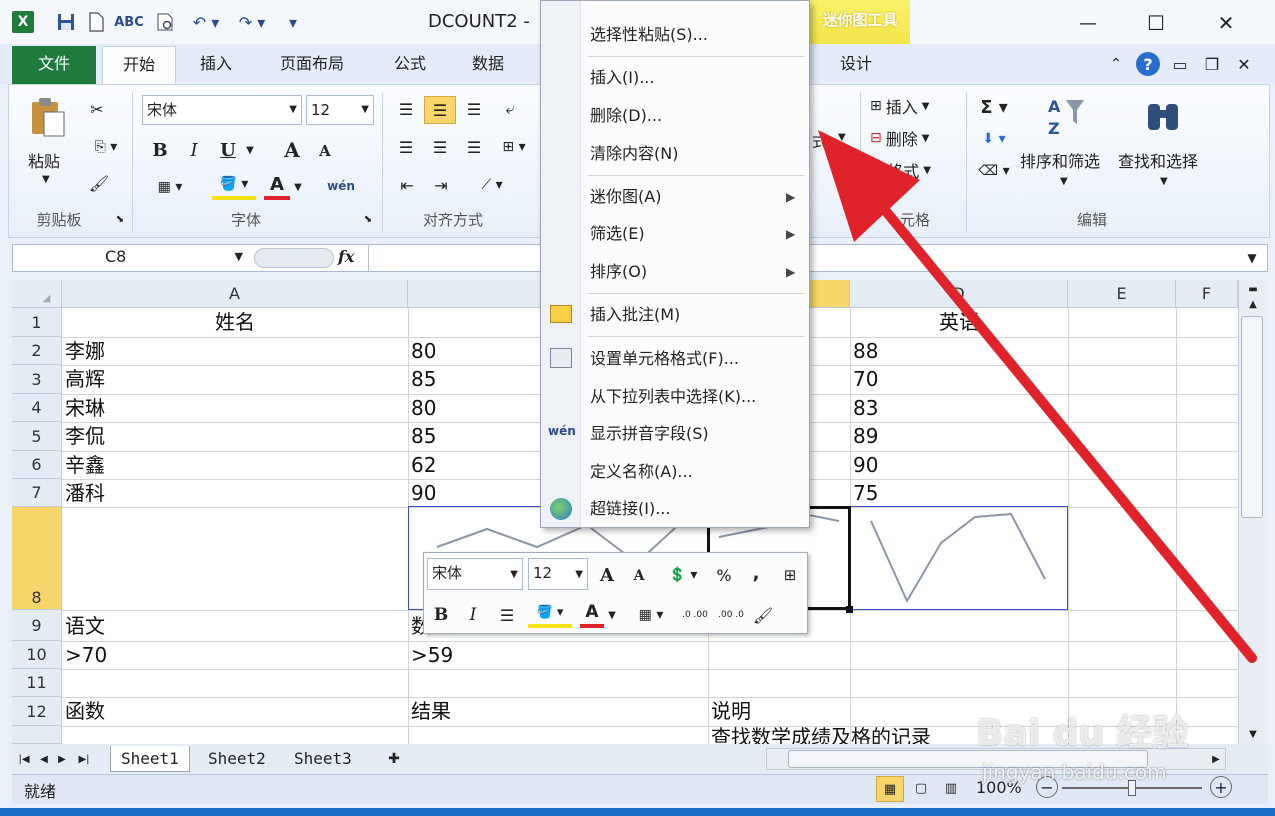  What do you see at coordinates (83, 711) in the screenshot?
I see `cell-a12: 函数` at bounding box center [83, 711].